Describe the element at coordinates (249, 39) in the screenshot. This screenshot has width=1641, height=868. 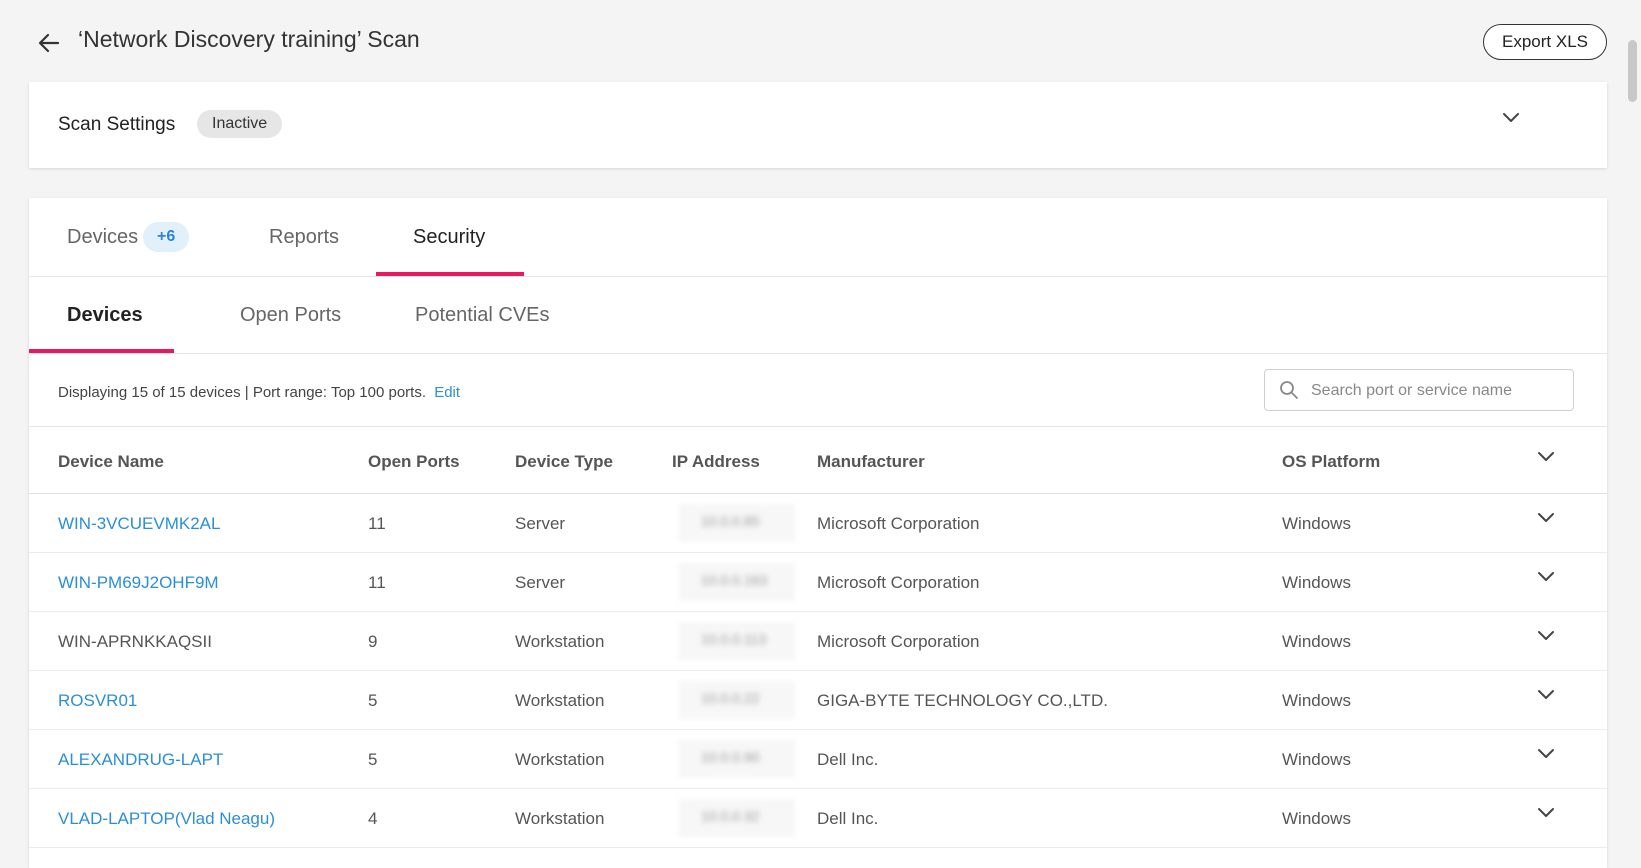
I see `page-title: ‘Network Discovery training’ Scan` at that location.